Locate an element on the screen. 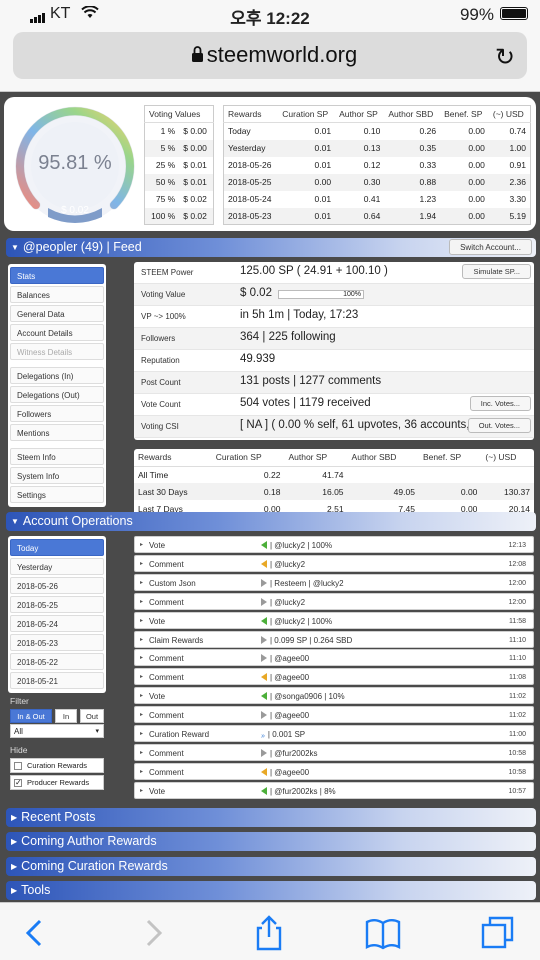  bookmarks-icon is located at coordinates (383, 933).